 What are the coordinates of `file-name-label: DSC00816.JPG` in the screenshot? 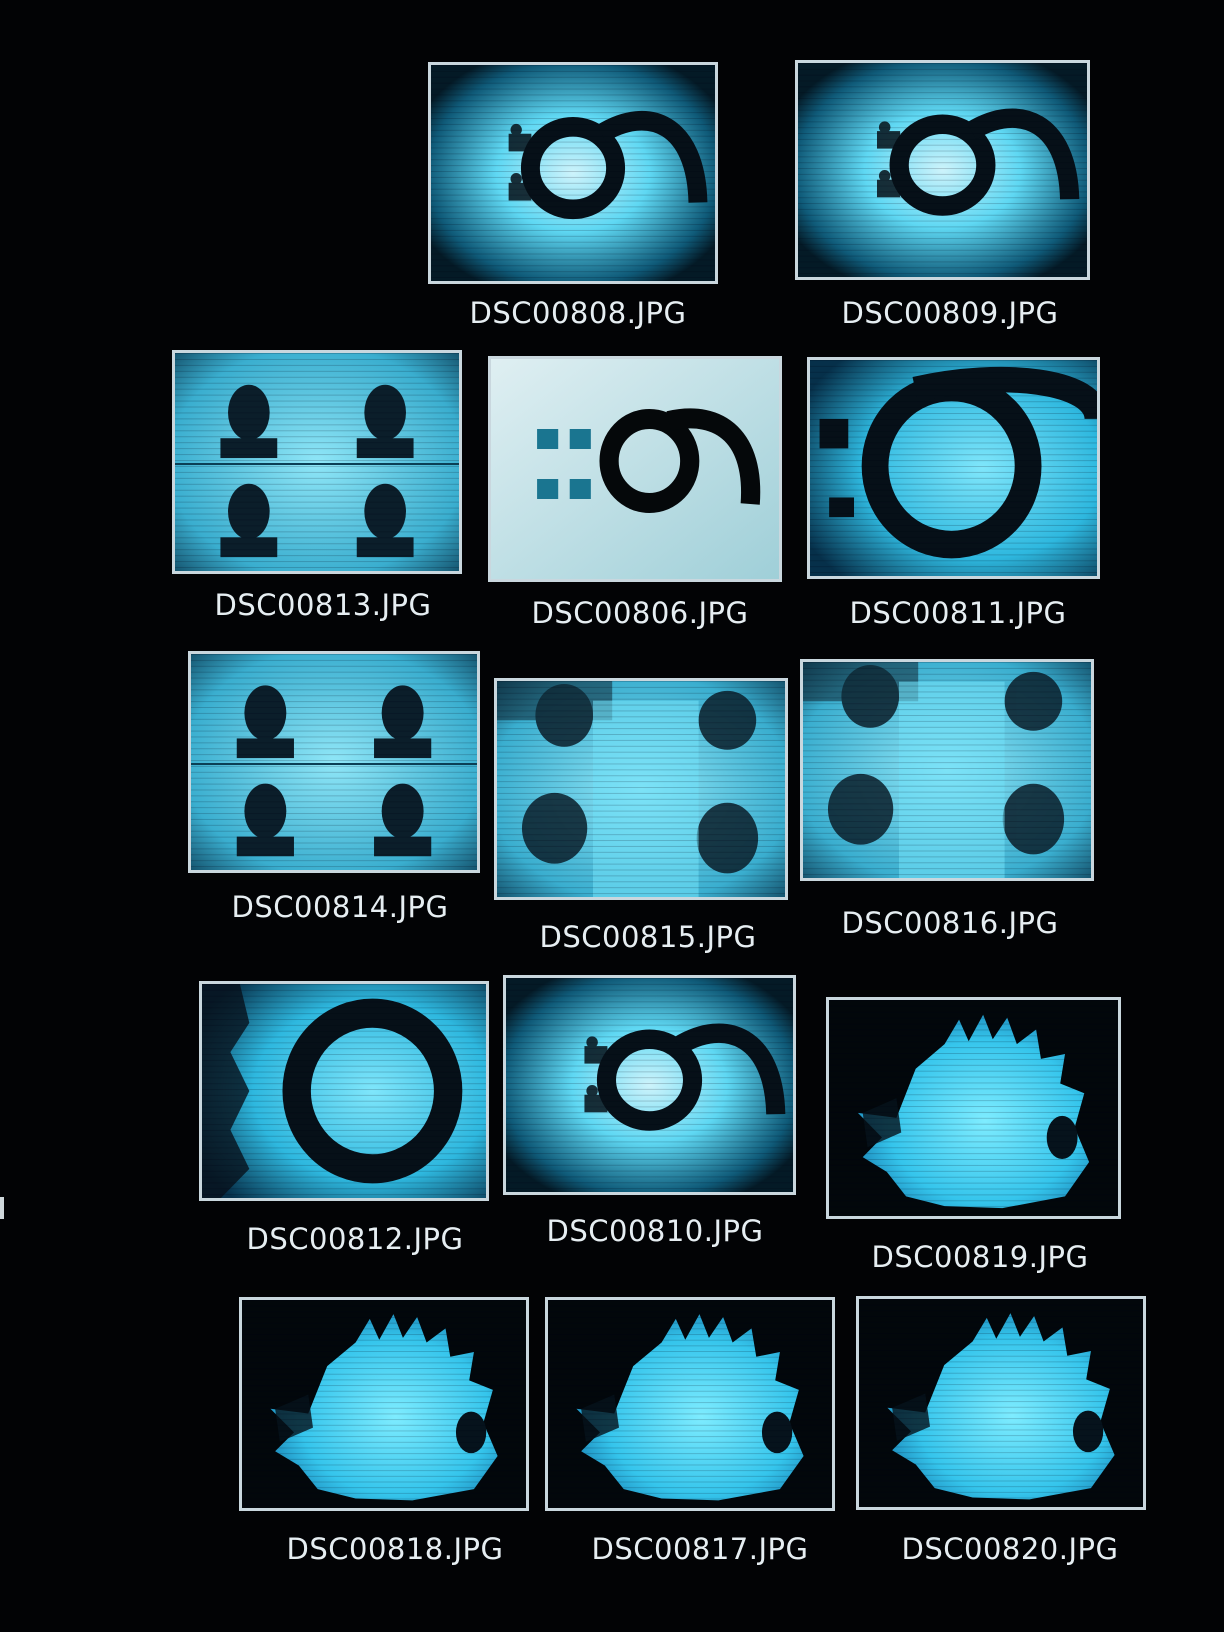 It's located at (950, 923).